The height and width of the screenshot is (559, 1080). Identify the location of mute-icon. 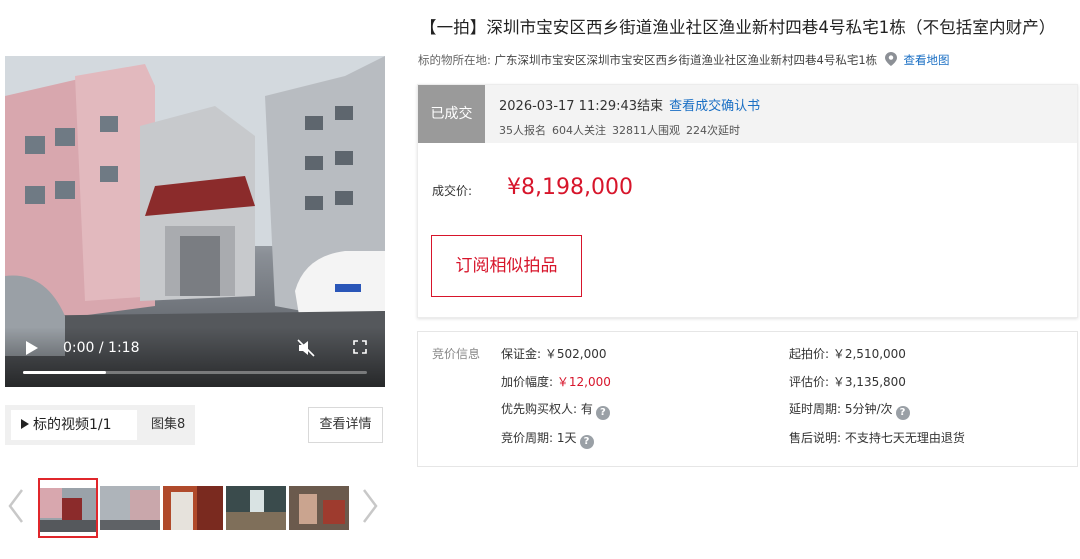
(306, 348).